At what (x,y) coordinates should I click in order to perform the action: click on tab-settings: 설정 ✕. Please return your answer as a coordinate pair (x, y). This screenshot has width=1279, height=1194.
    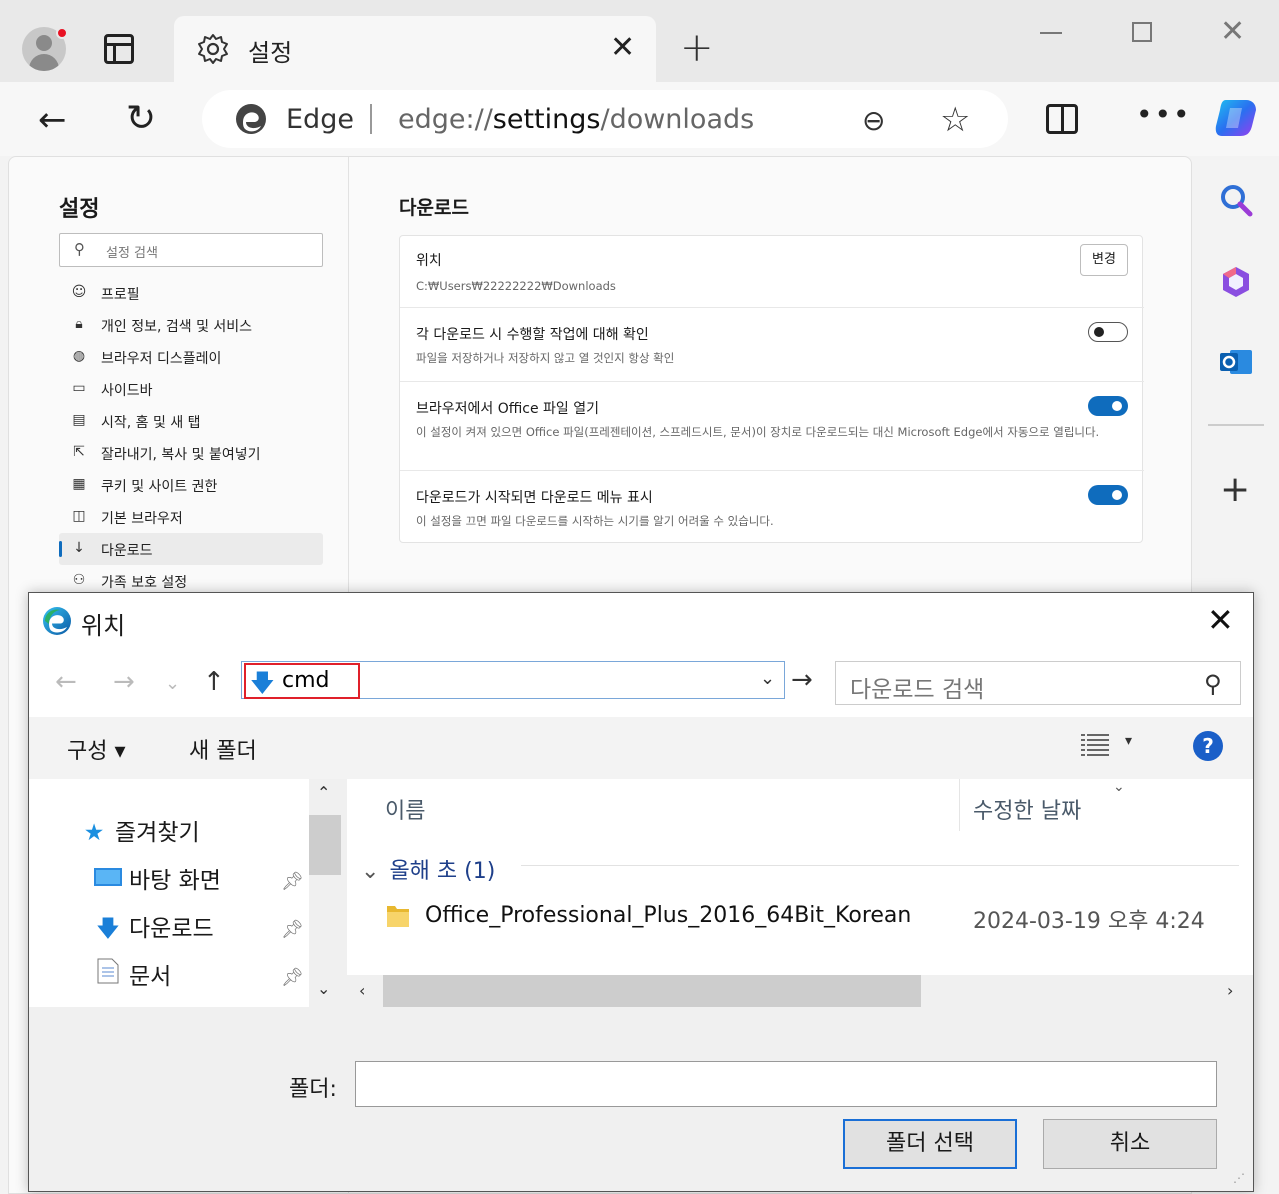
    Looking at the image, I should click on (415, 49).